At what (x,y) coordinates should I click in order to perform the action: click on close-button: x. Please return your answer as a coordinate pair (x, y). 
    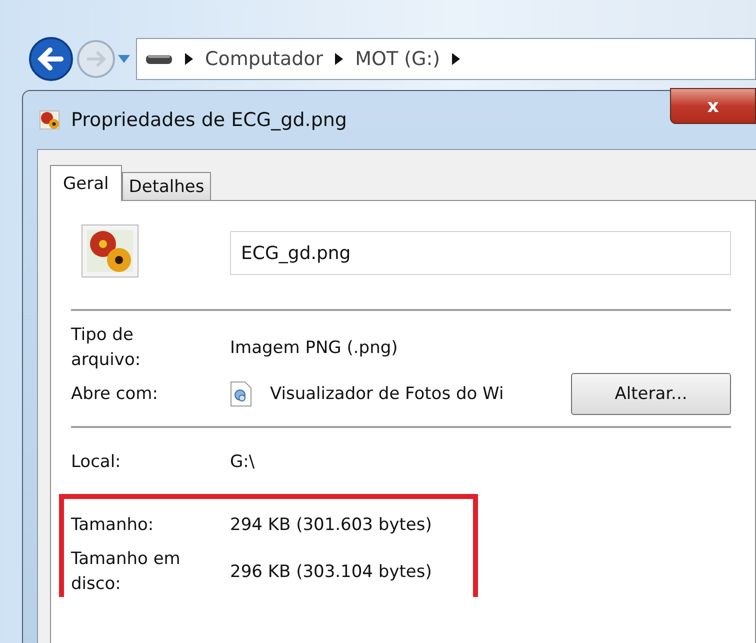
    Looking at the image, I should click on (713, 106).